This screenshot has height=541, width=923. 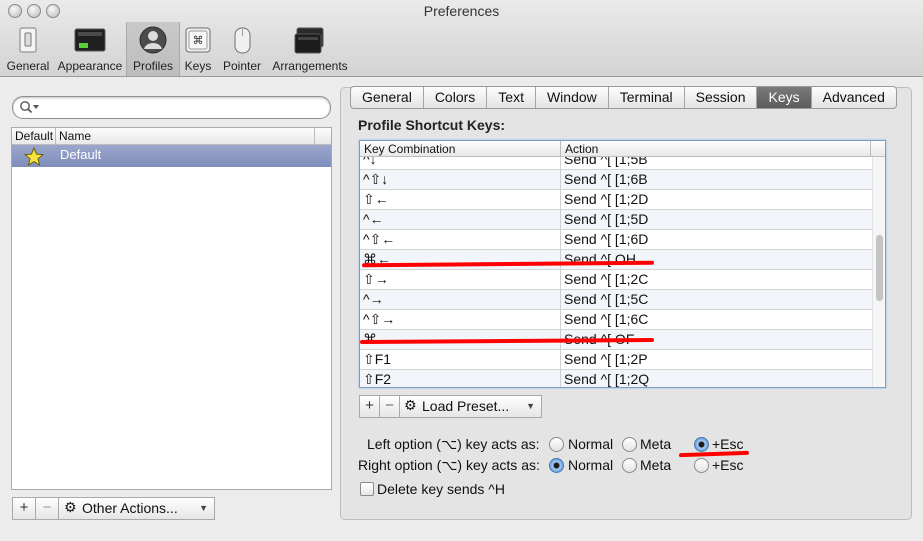 I want to click on tab-advanced: Advanced, so click(x=854, y=97).